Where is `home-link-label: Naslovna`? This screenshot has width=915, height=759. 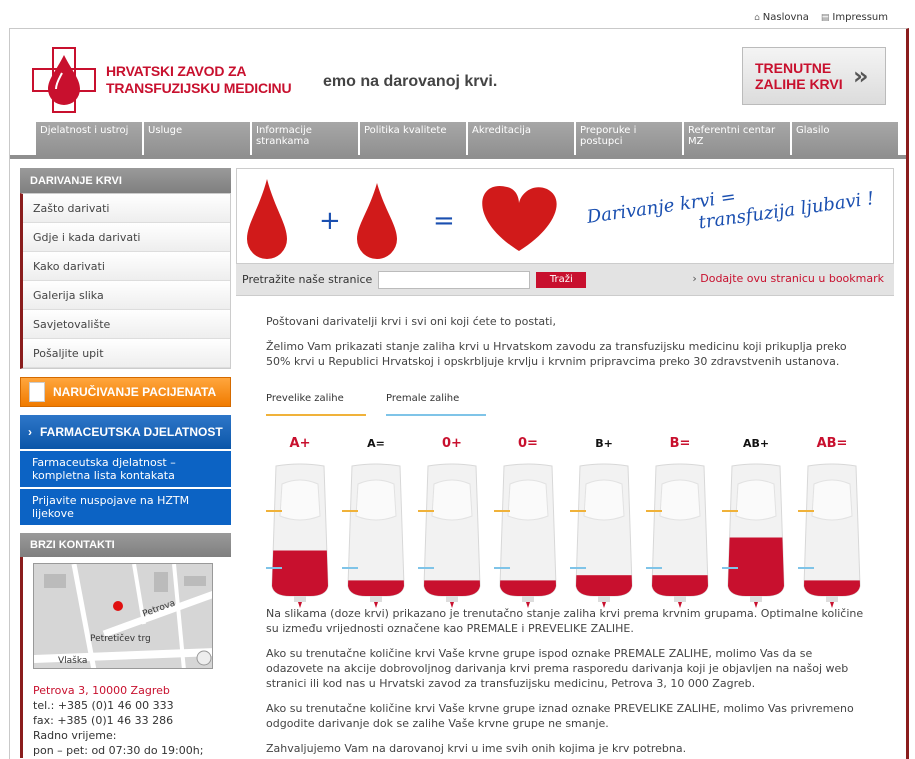 home-link-label: Naslovna is located at coordinates (785, 17).